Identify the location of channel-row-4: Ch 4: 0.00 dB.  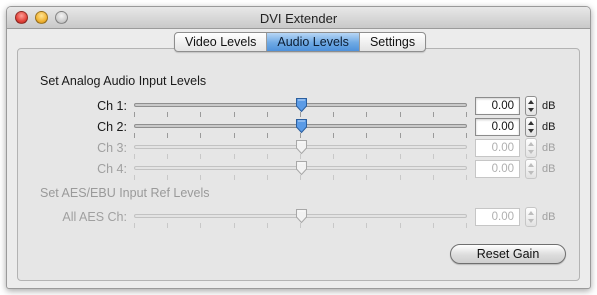
(298, 170).